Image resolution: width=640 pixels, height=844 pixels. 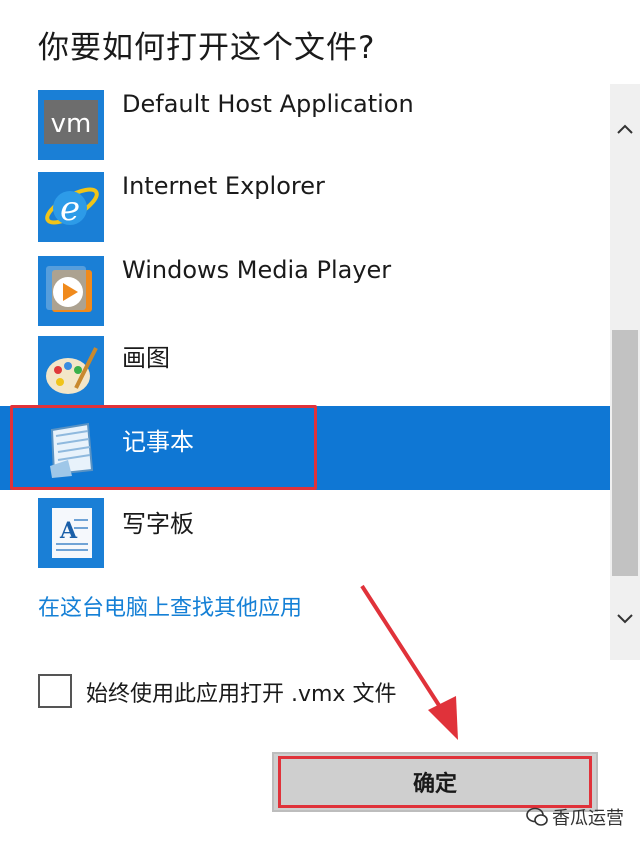 What do you see at coordinates (409, 662) in the screenshot?
I see `arrow-annotation-icon` at bounding box center [409, 662].